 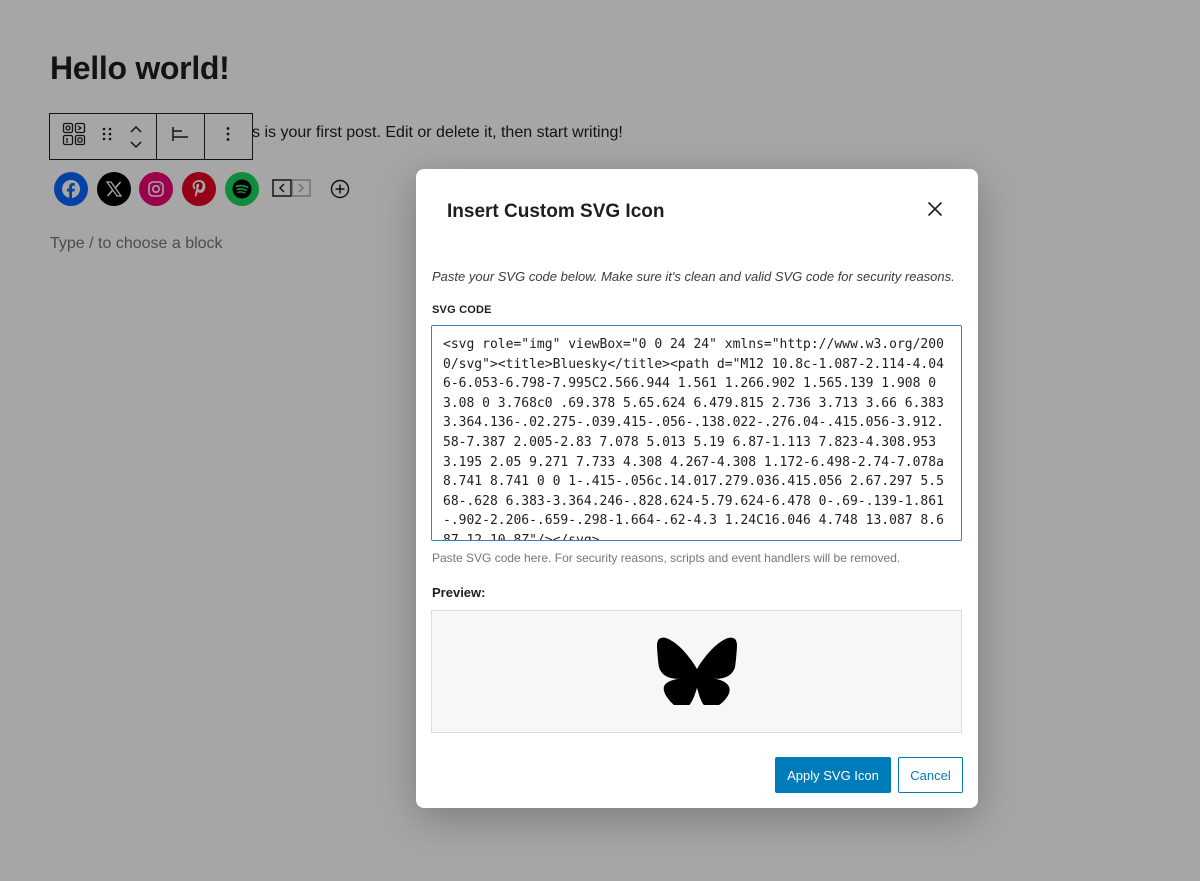 What do you see at coordinates (833, 775) in the screenshot?
I see `apply-svg-icon-button: Apply SVG Icon` at bounding box center [833, 775].